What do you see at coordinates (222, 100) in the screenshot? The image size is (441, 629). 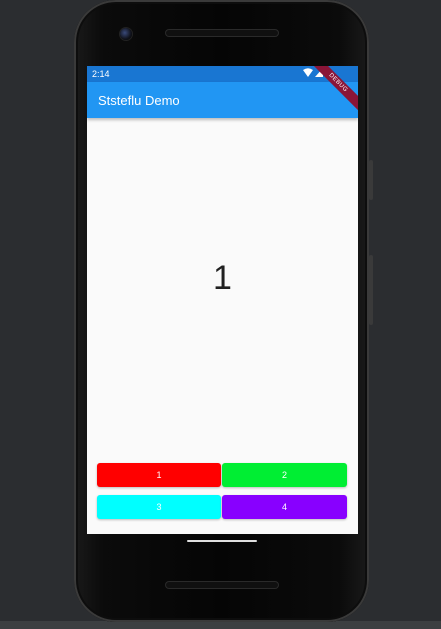 I see `app-bar: Ststeflu Demo` at bounding box center [222, 100].